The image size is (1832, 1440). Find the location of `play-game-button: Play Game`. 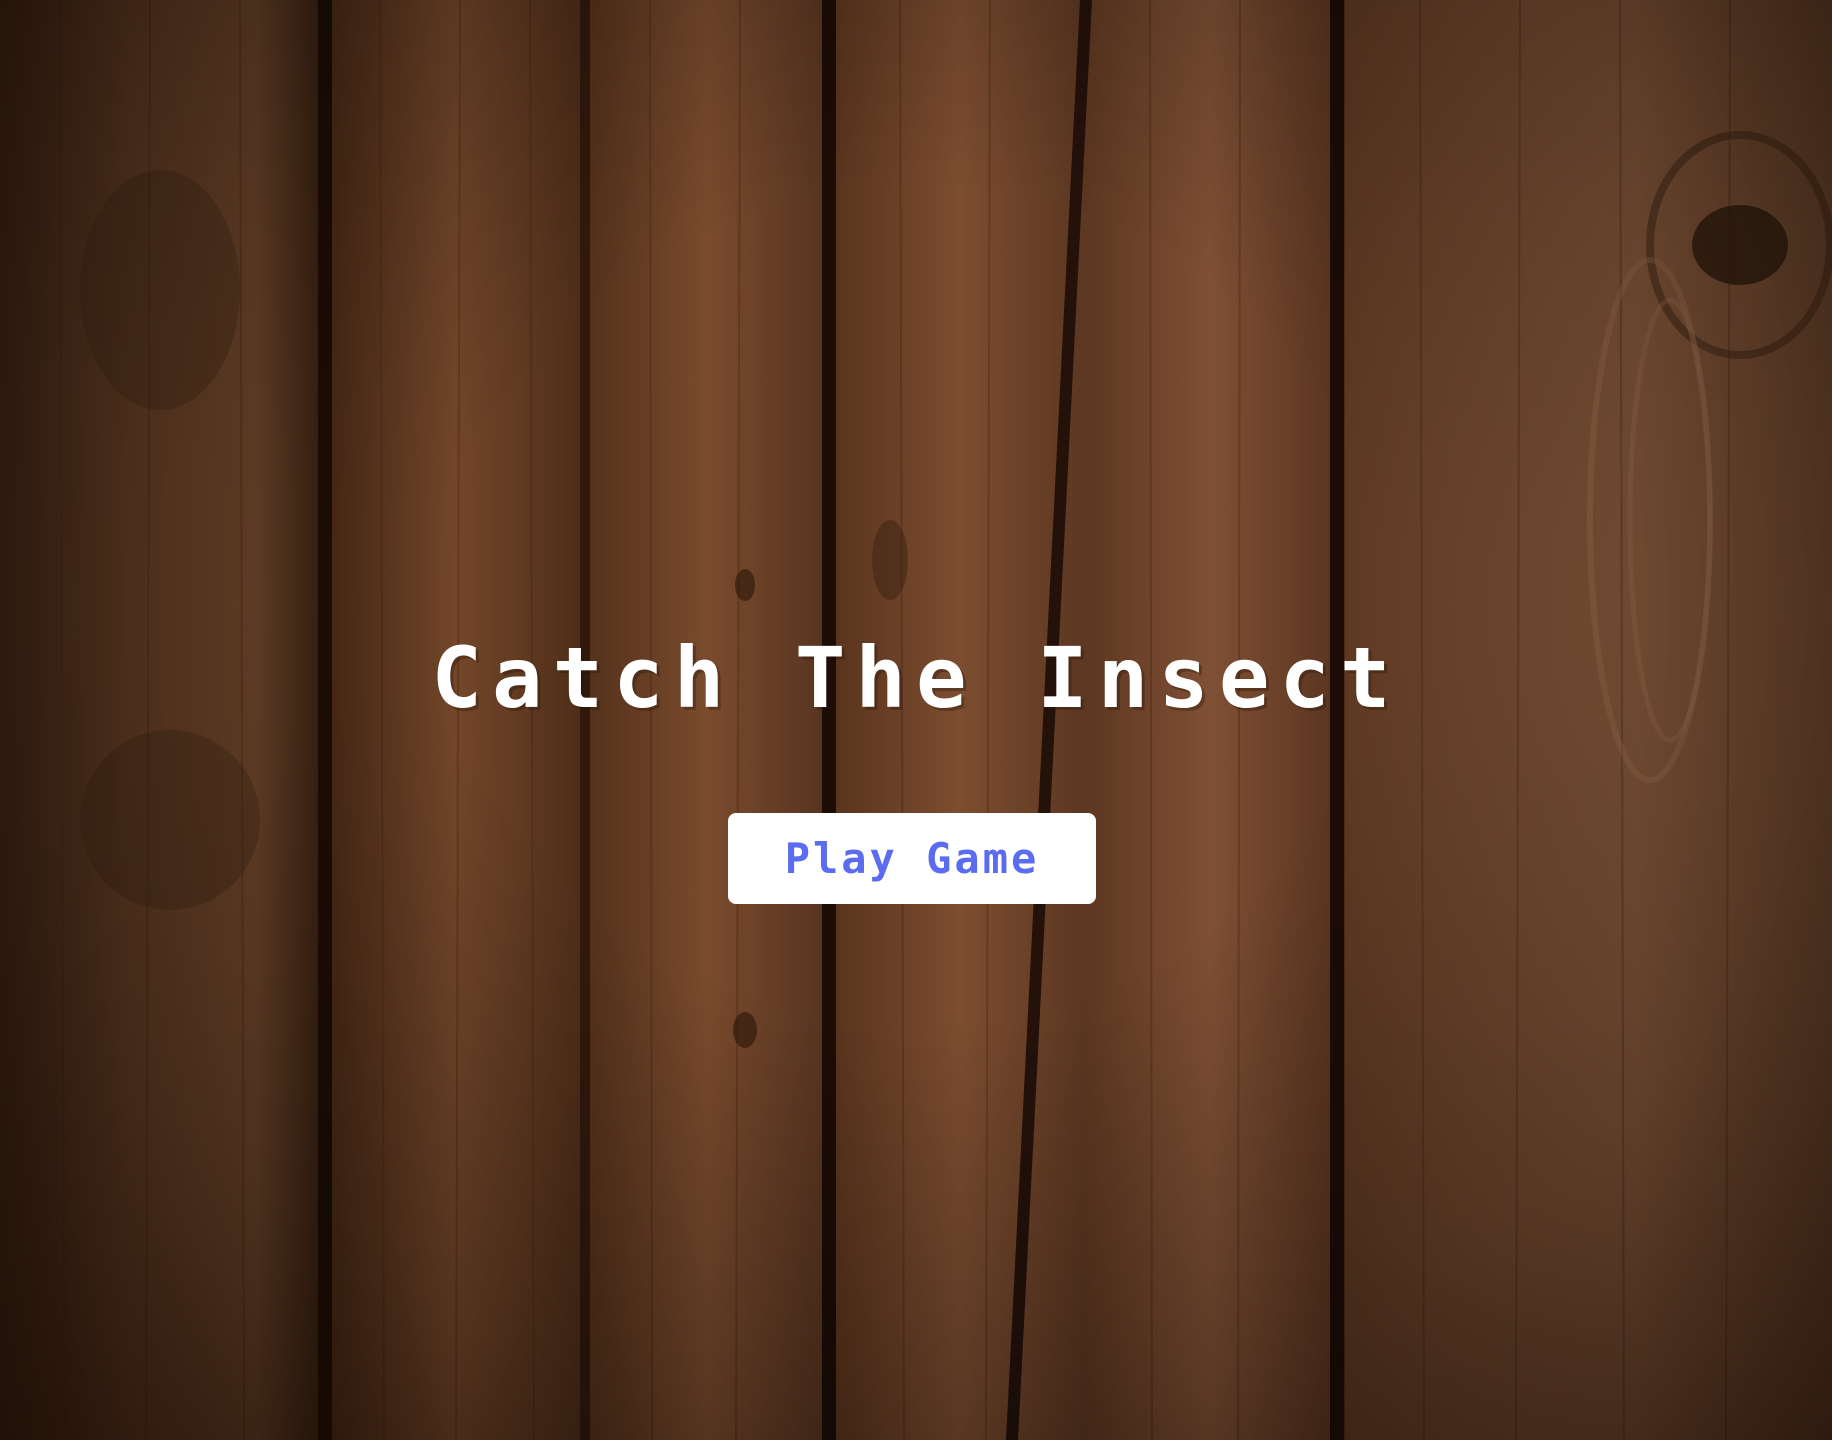

play-game-button: Play Game is located at coordinates (912, 858).